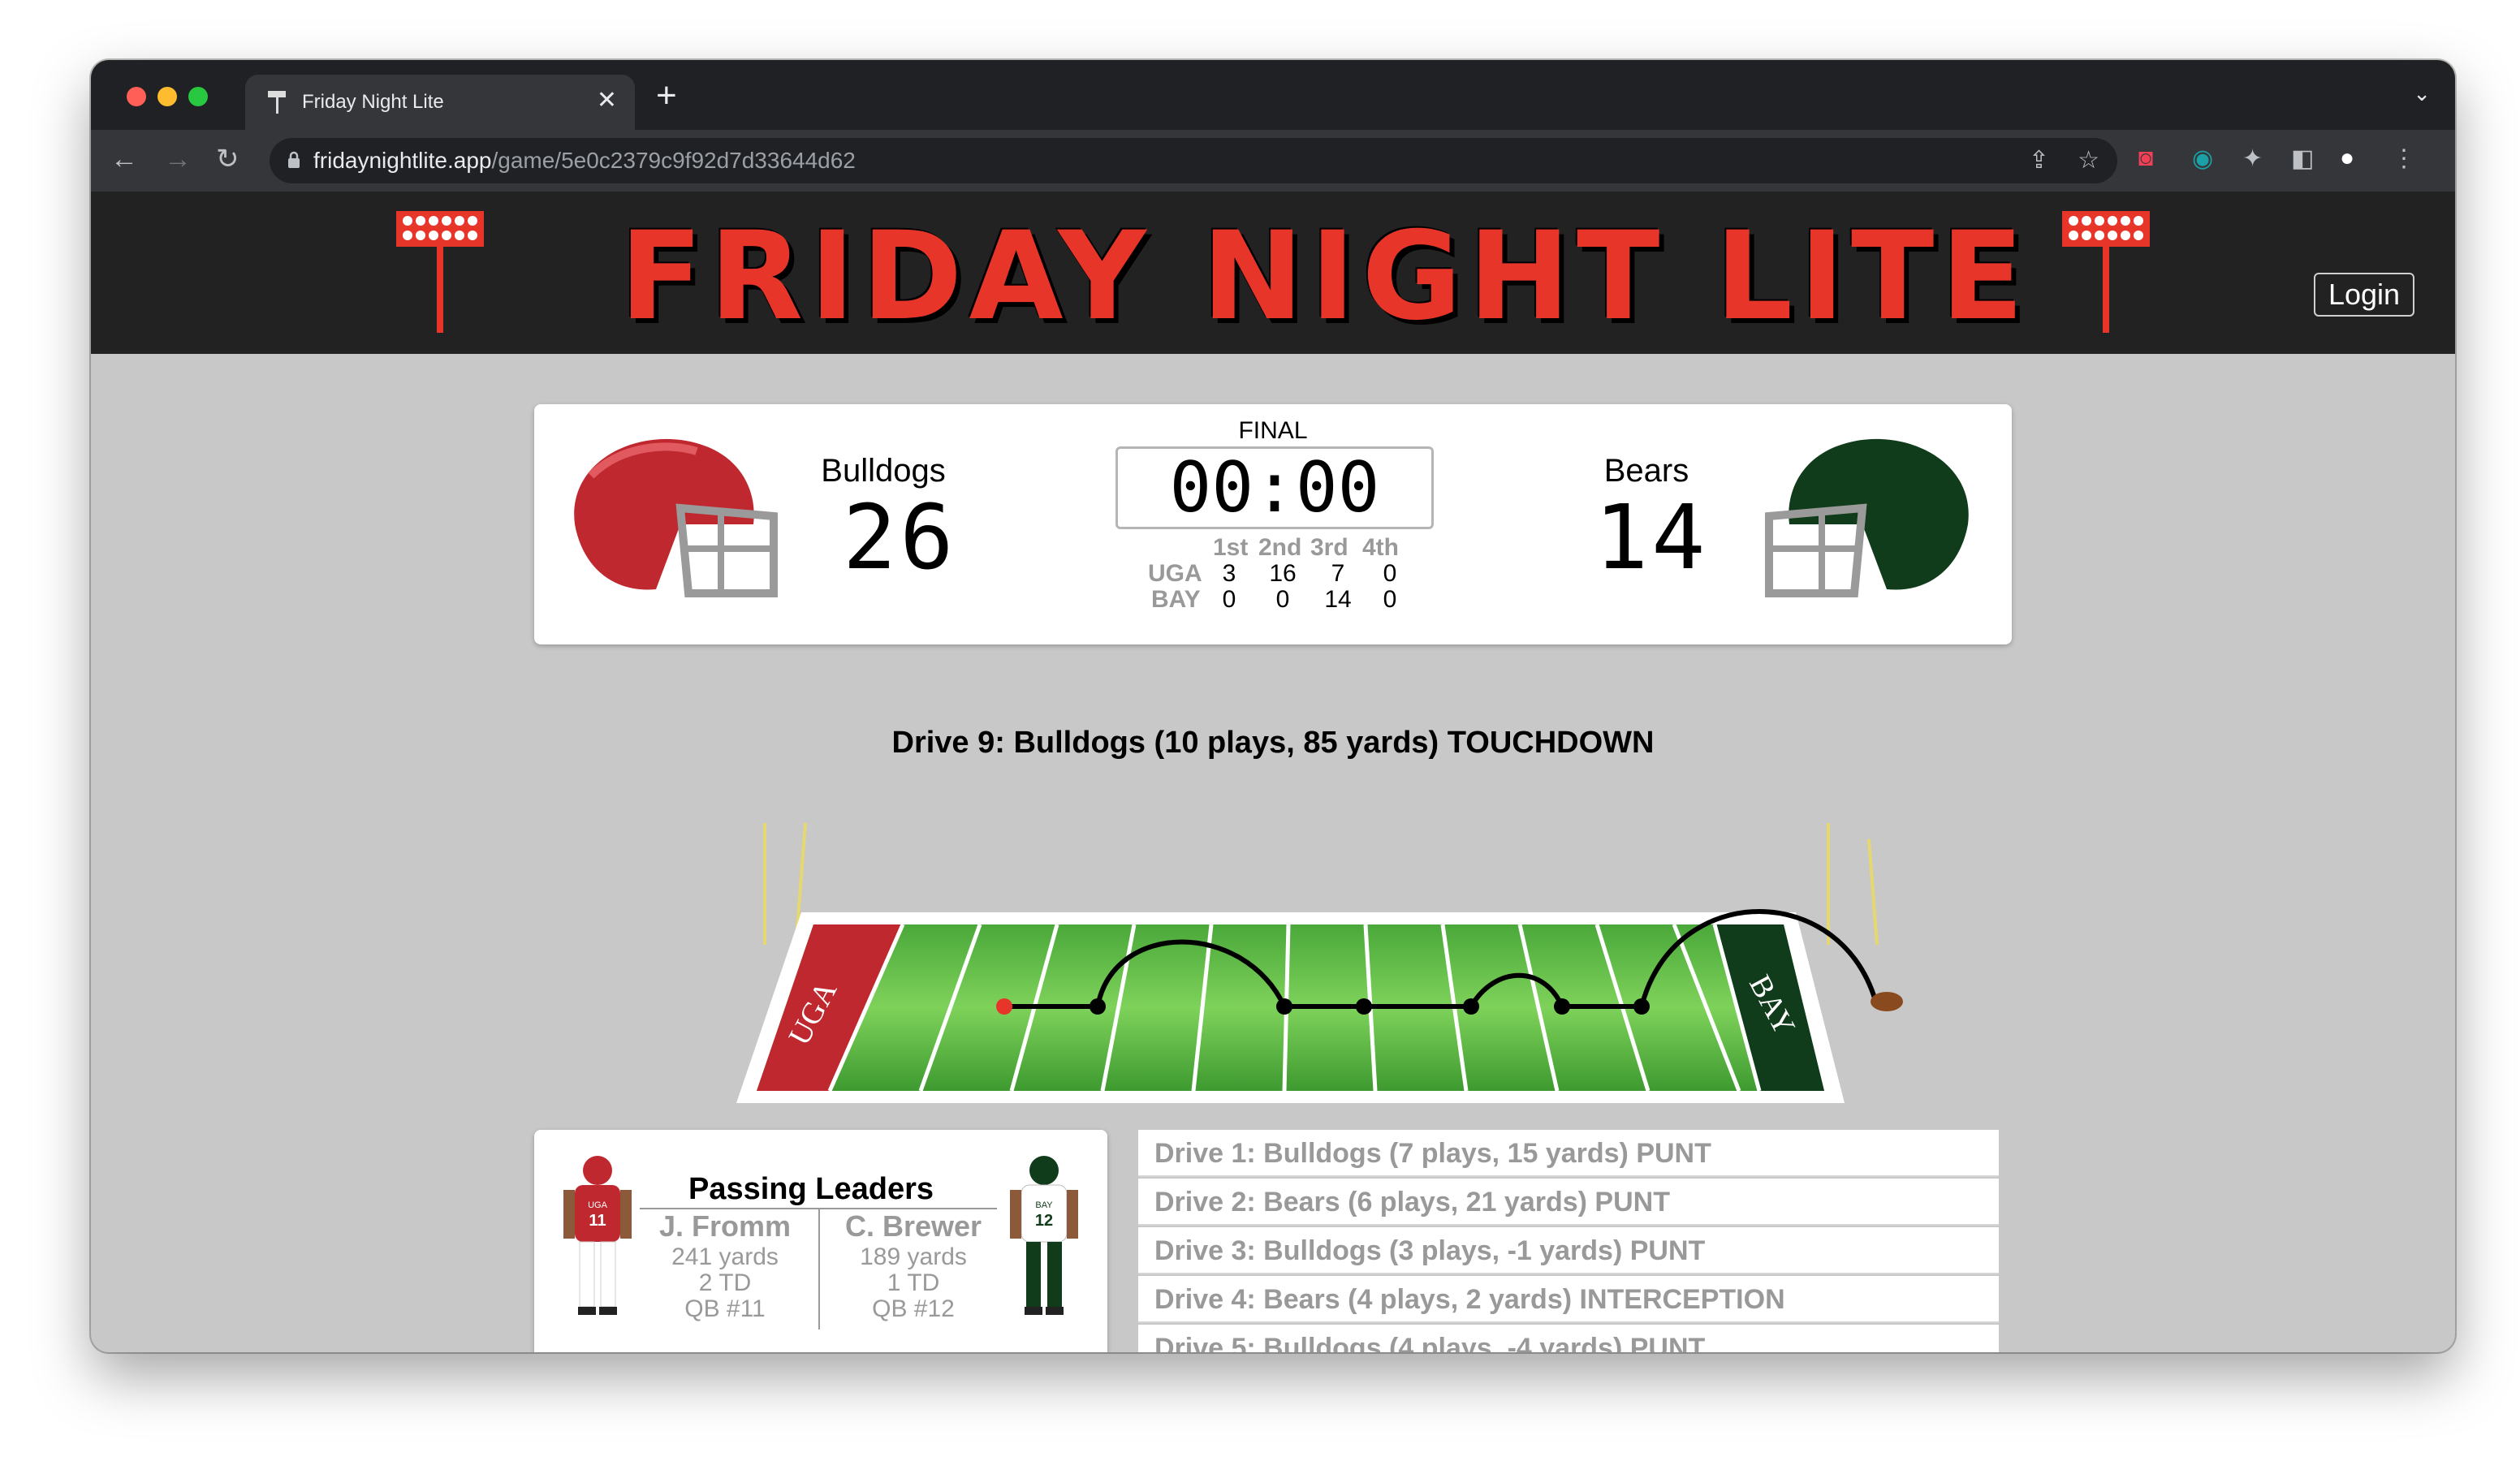  Describe the element at coordinates (178, 159) in the screenshot. I see `forward-arrow-icon: →` at that location.